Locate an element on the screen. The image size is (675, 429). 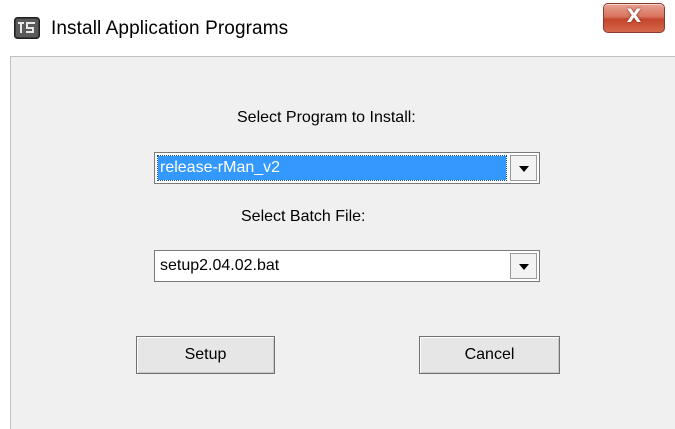
close-button: X is located at coordinates (634, 18).